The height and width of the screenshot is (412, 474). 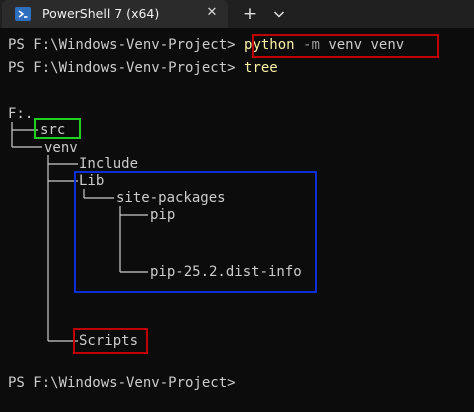 I want to click on src-highlight-box, so click(x=57, y=128).